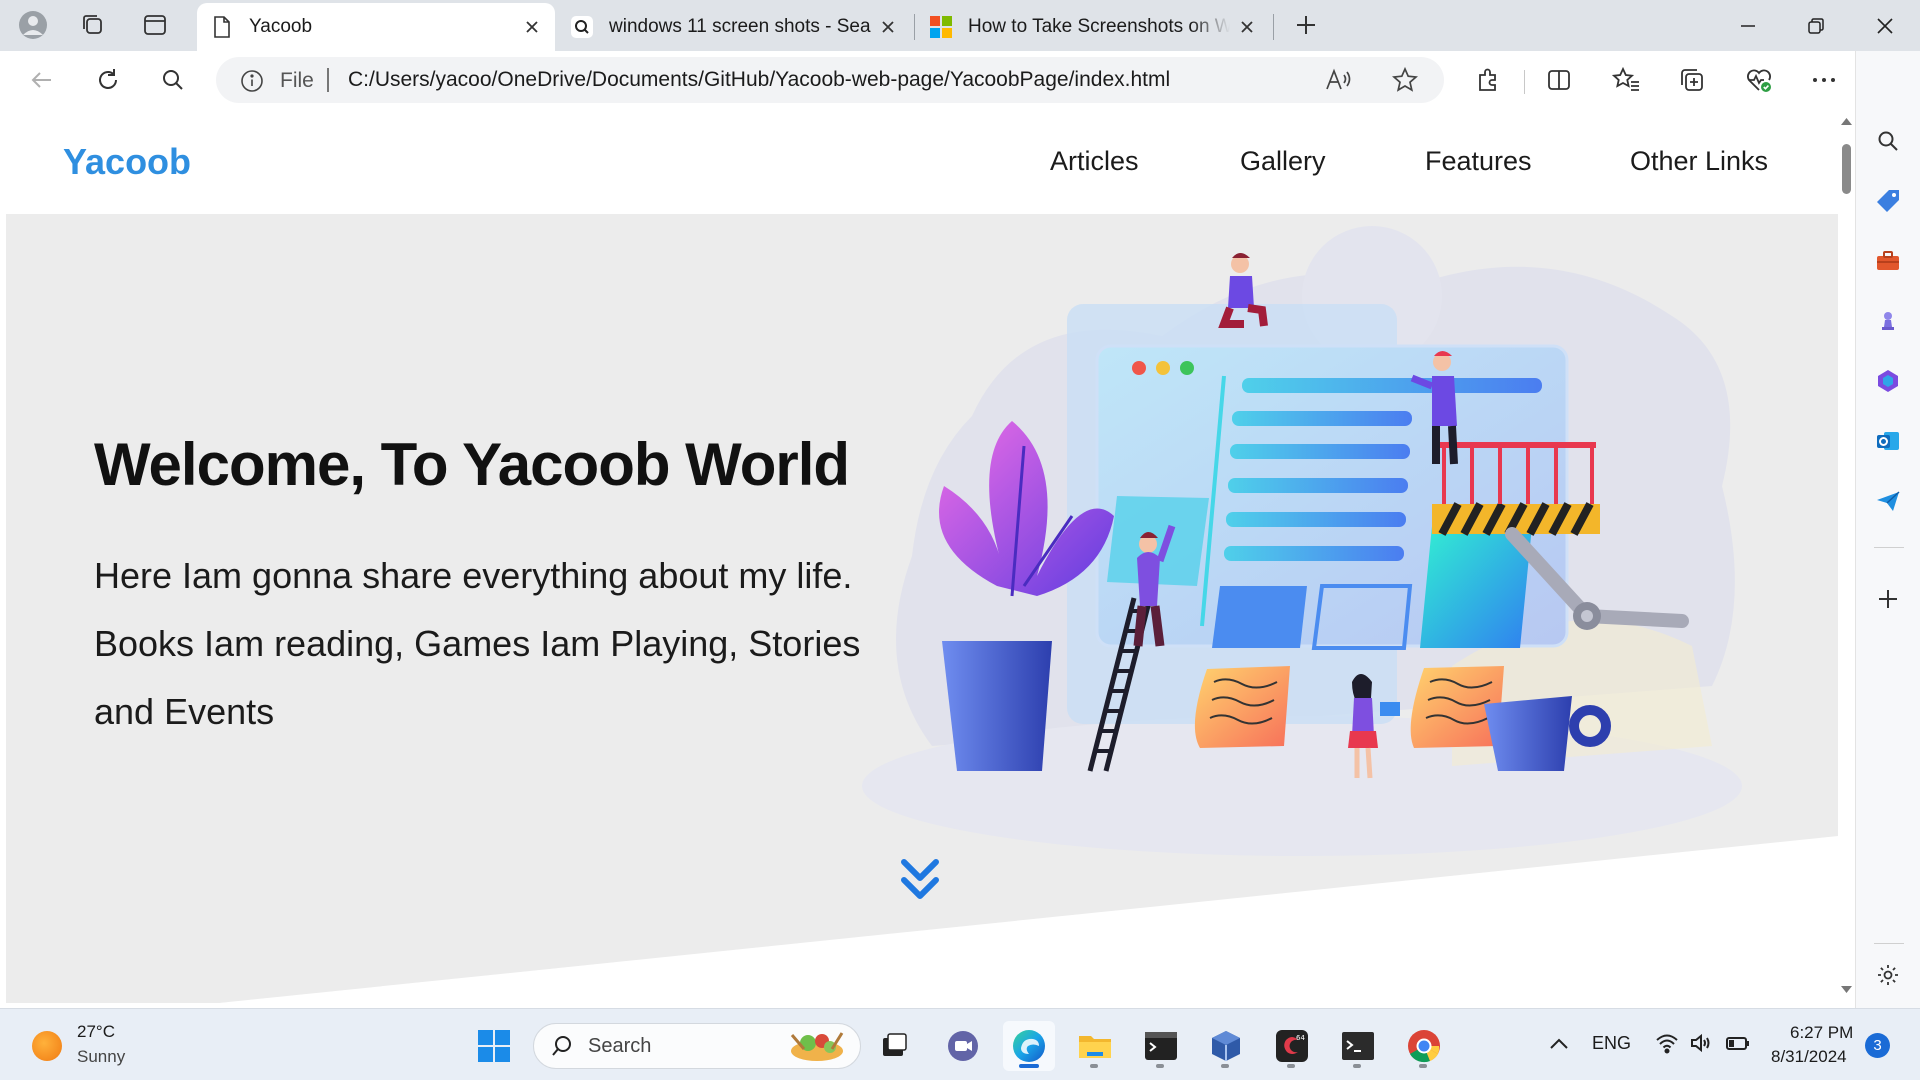 This screenshot has height=1080, width=1920. What do you see at coordinates (93, 25) in the screenshot?
I see `workspaces-button` at bounding box center [93, 25].